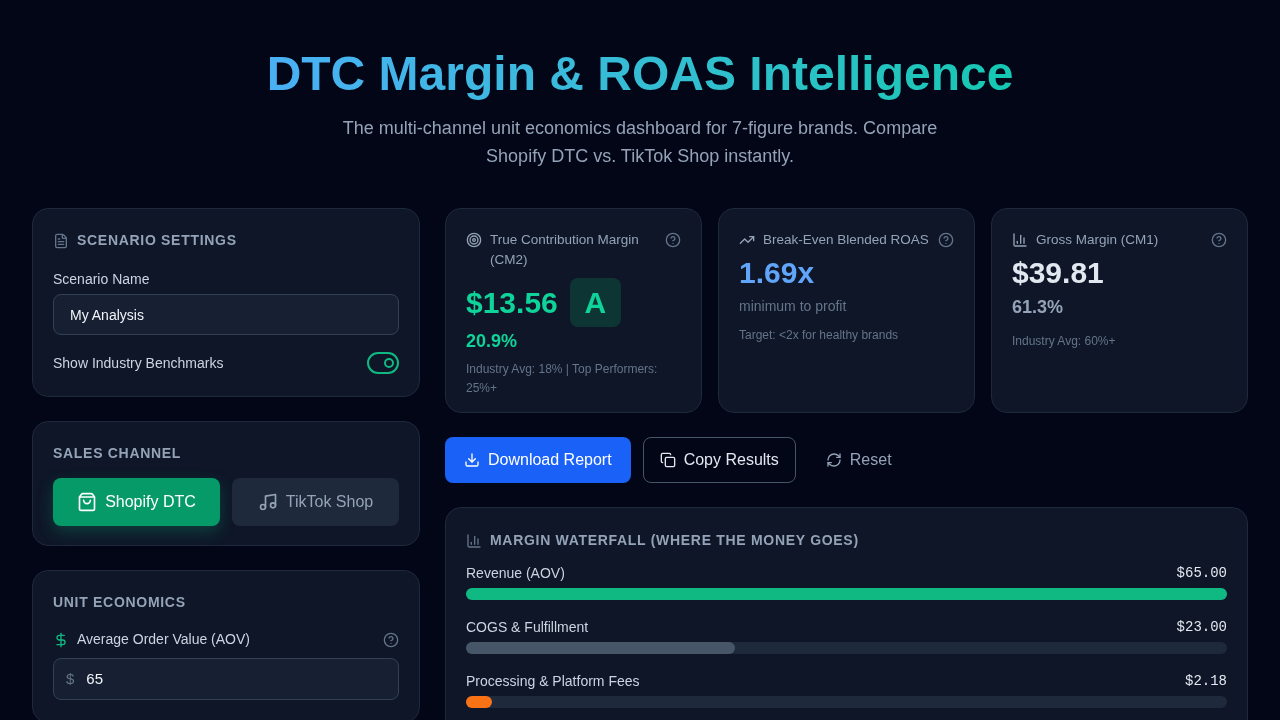  I want to click on toggle-label: Show Industry Benchmarks, so click(138, 363).